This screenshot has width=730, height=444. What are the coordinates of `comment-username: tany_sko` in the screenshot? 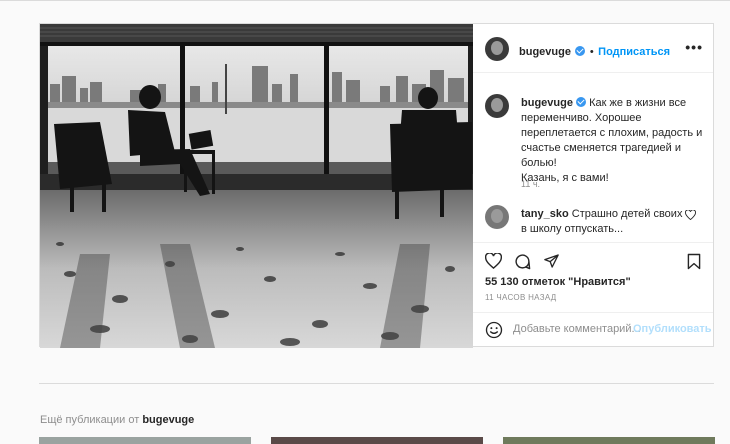 It's located at (545, 214).